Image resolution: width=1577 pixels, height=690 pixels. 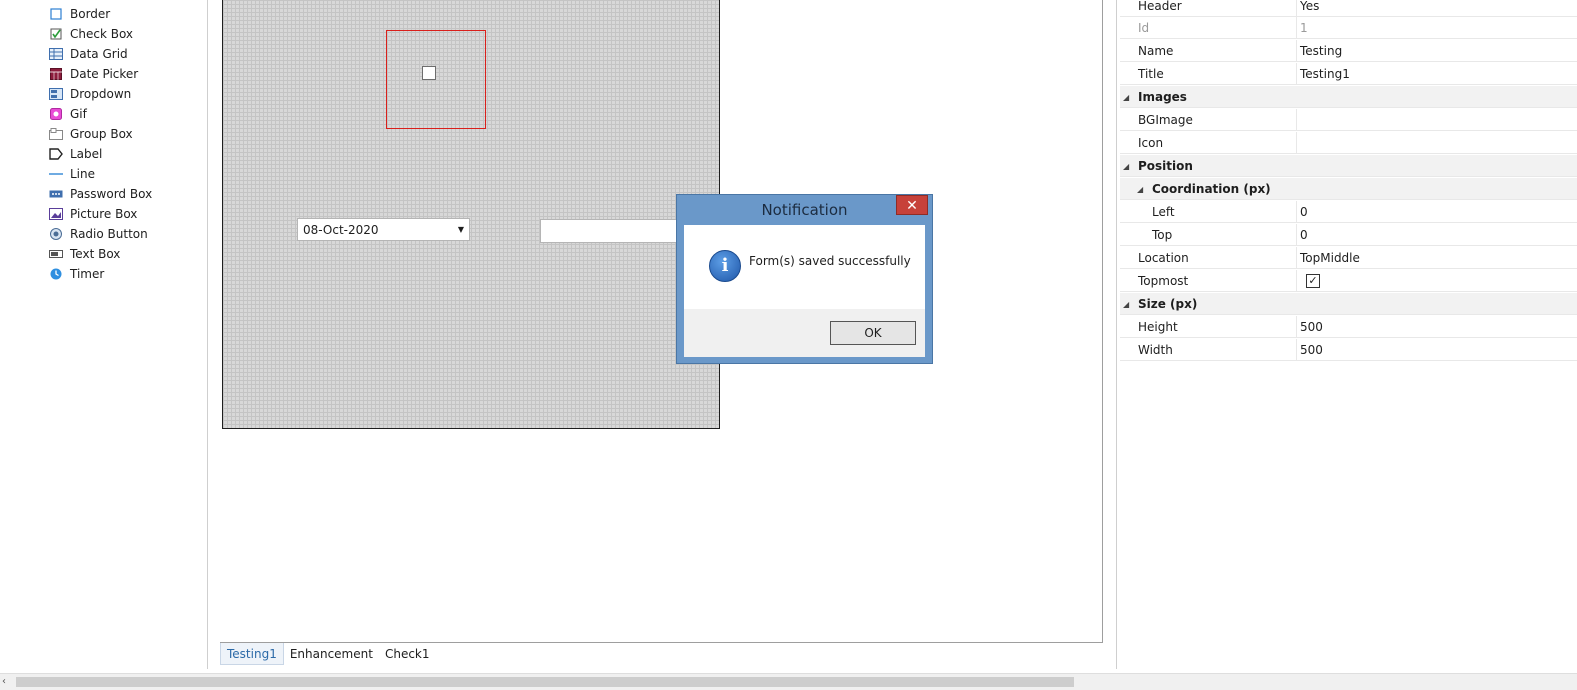 I want to click on property-name: Top, so click(x=1162, y=235).